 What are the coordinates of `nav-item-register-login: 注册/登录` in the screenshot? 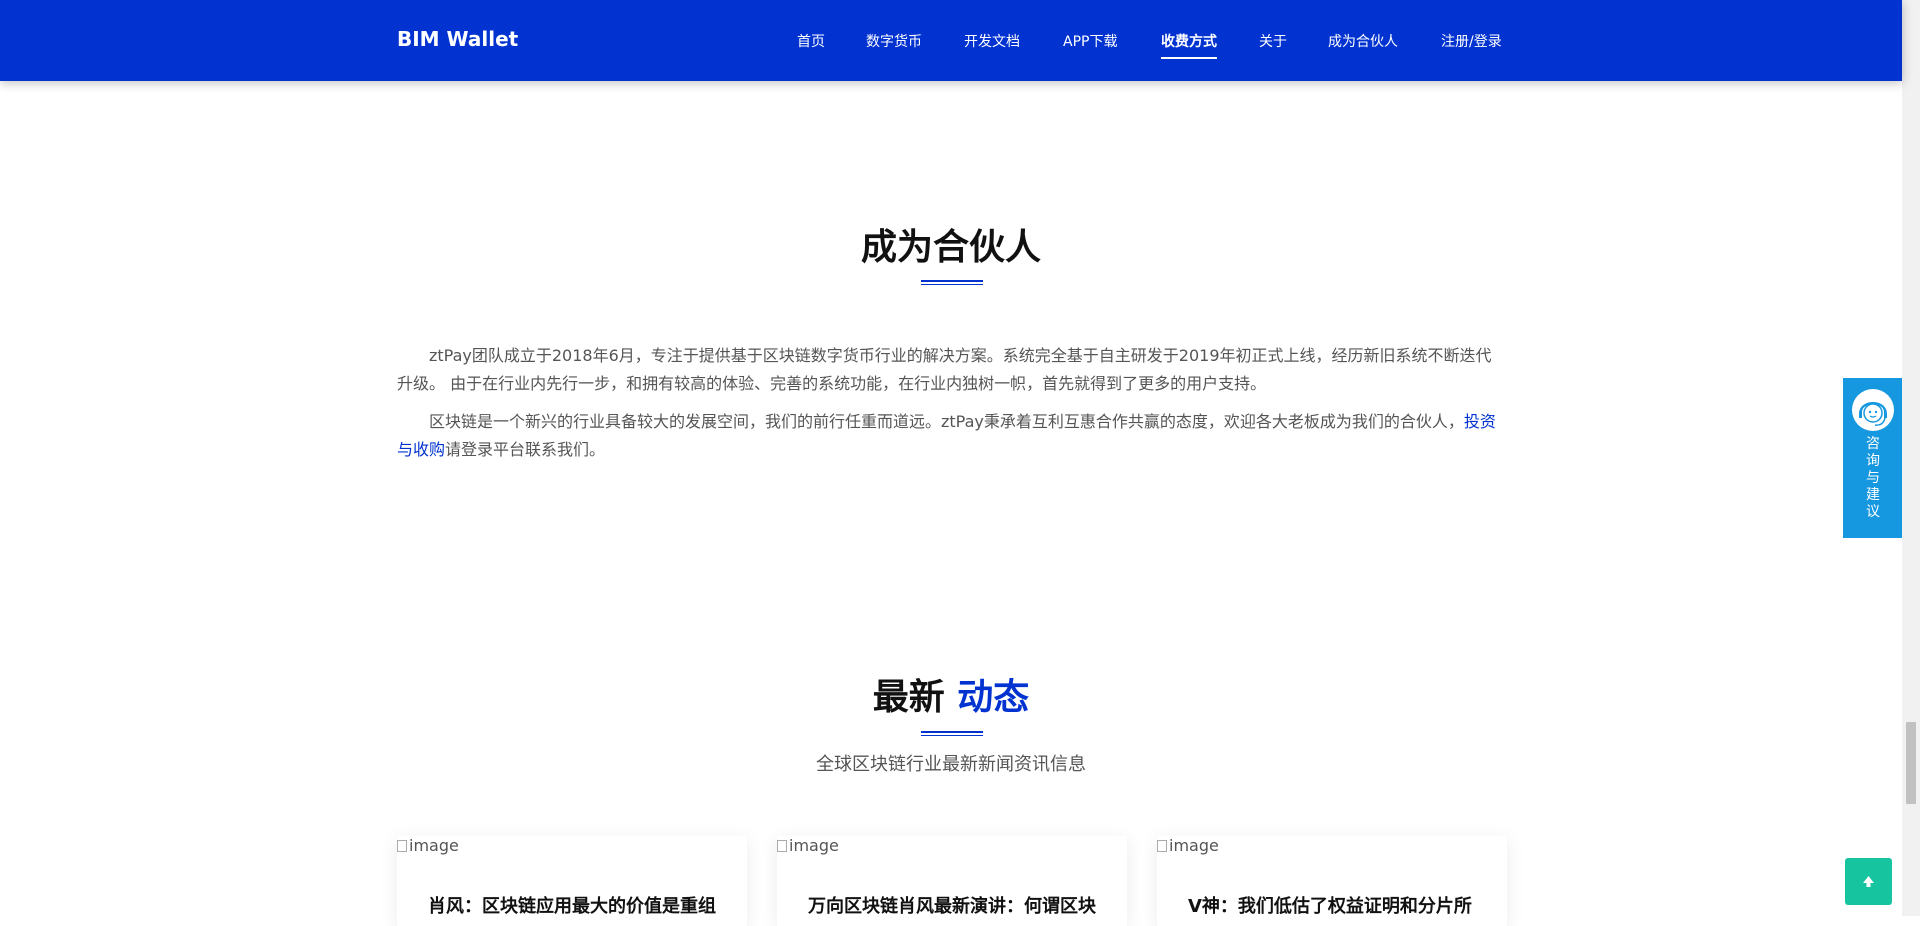 It's located at (1471, 41).